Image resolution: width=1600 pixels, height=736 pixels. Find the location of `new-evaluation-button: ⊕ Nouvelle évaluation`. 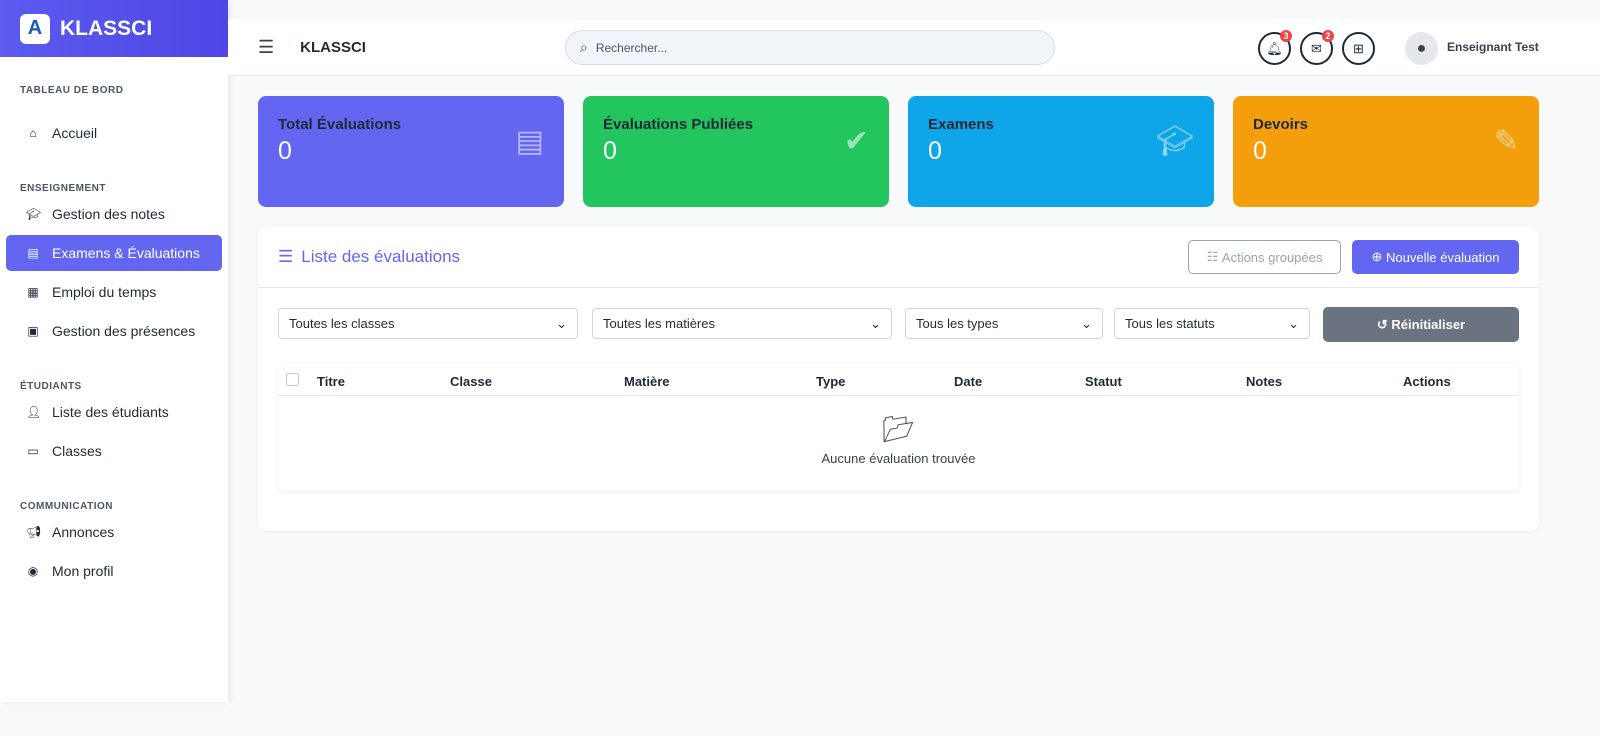

new-evaluation-button: ⊕ Nouvelle évaluation is located at coordinates (1435, 257).